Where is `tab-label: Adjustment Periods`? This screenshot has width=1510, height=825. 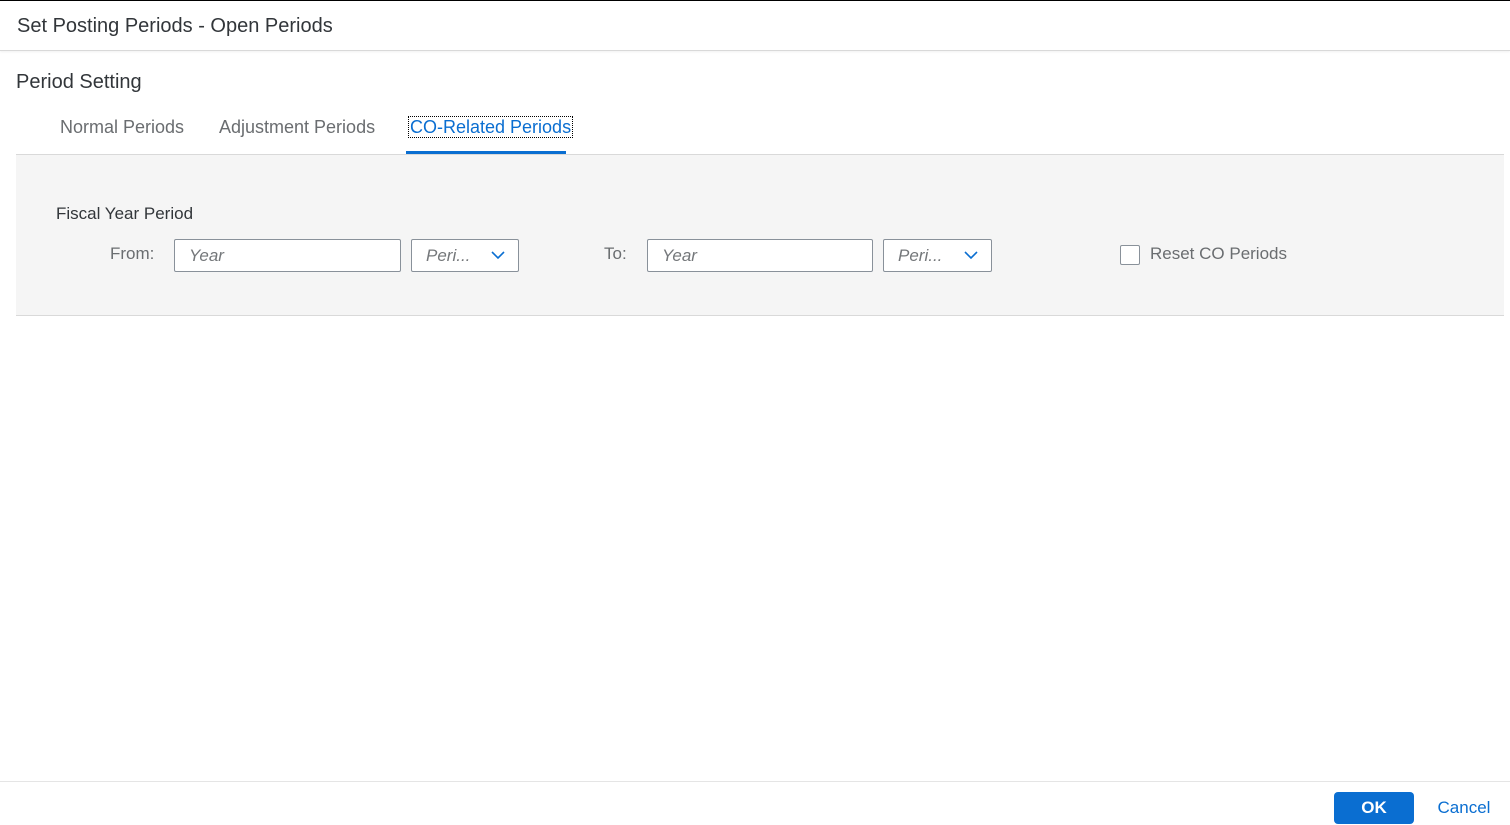 tab-label: Adjustment Periods is located at coordinates (297, 127).